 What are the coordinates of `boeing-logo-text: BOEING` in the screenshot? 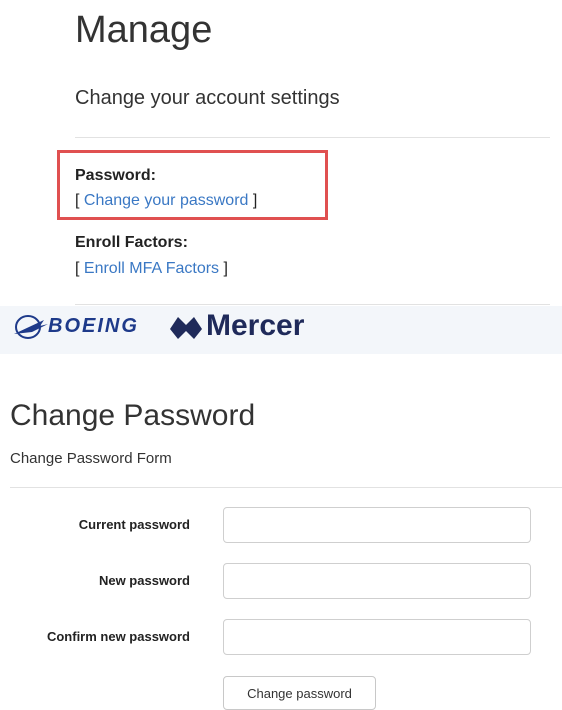 It's located at (93, 326).